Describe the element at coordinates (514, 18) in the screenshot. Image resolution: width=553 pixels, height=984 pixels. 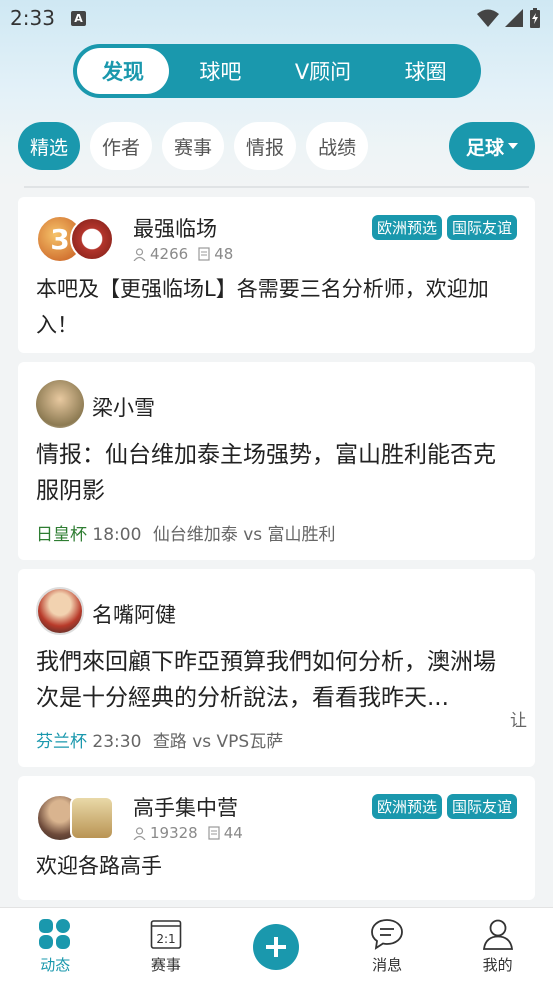
I see `signal-icon` at that location.